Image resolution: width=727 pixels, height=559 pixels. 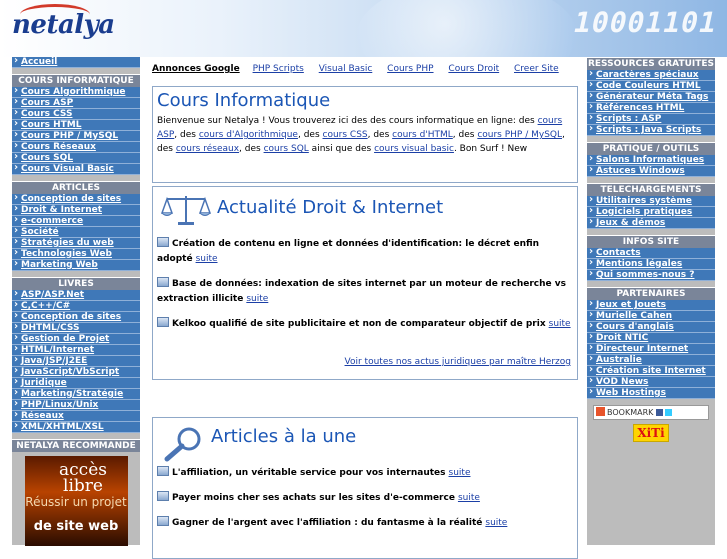 I want to click on link-cours-html: cours d'HTML, so click(x=422, y=135).